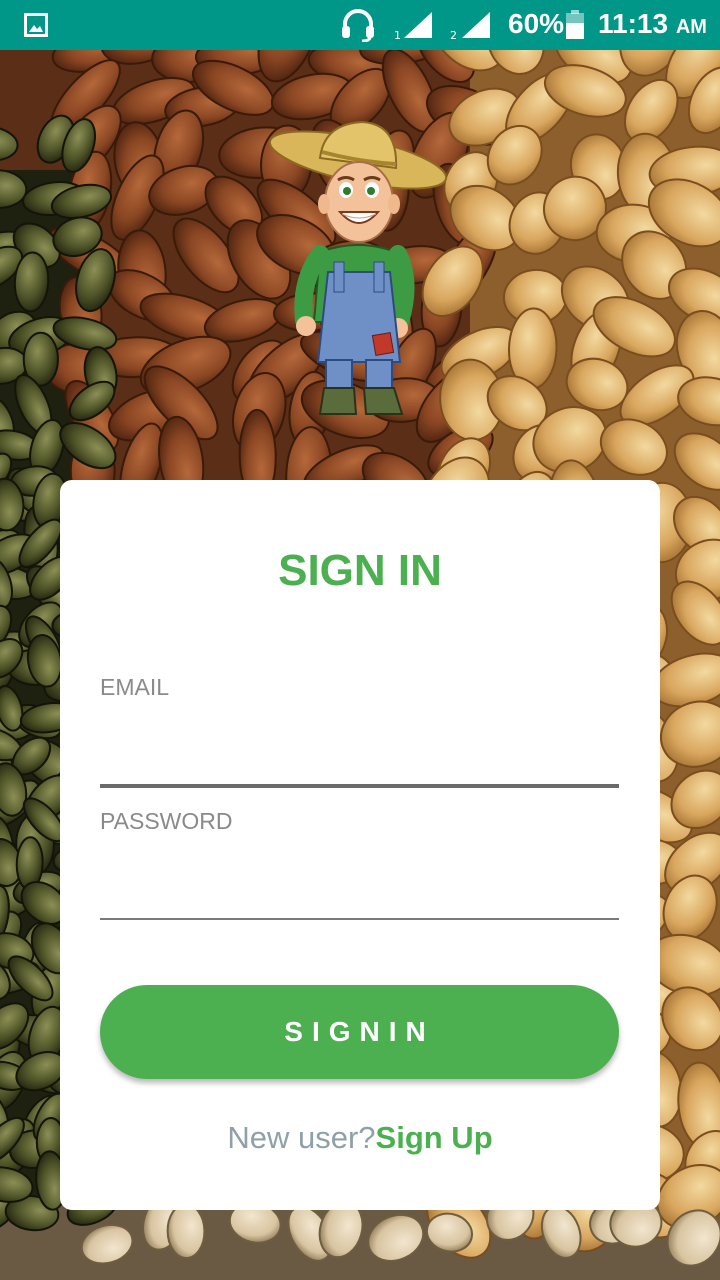  I want to click on clock: 11:13 AM, so click(652, 24).